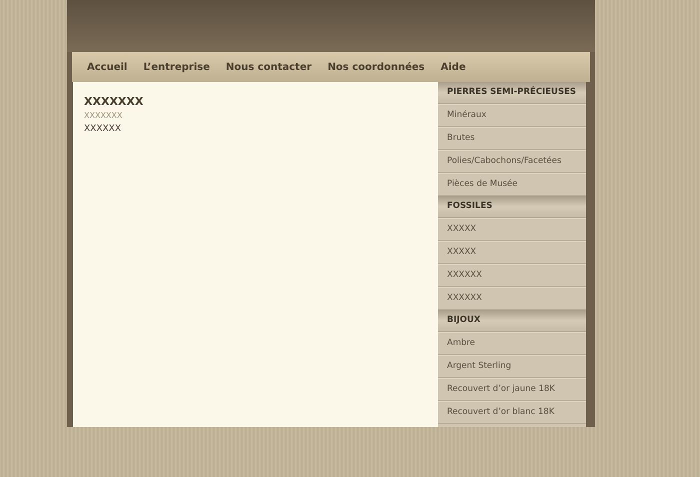  I want to click on nav-link: L’entreprise, so click(176, 67).